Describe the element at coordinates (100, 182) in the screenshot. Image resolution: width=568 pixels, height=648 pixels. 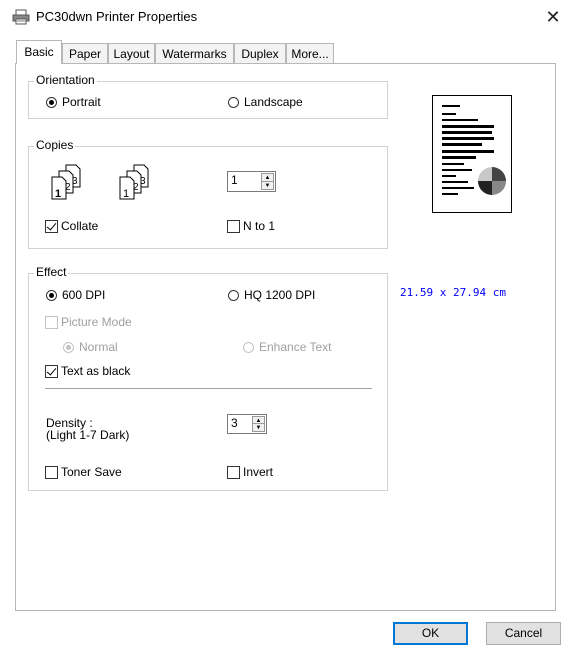
I see `collate-pages-icon: 3 2 1 3 2 1` at that location.